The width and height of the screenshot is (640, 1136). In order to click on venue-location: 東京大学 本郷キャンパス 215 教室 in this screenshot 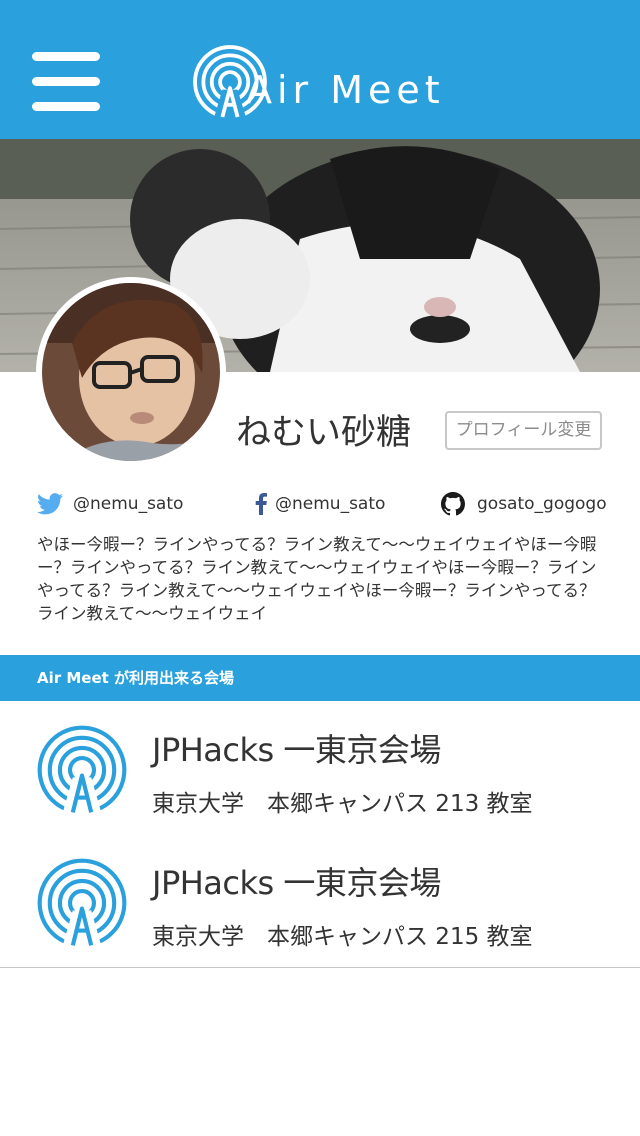, I will do `click(342, 937)`.